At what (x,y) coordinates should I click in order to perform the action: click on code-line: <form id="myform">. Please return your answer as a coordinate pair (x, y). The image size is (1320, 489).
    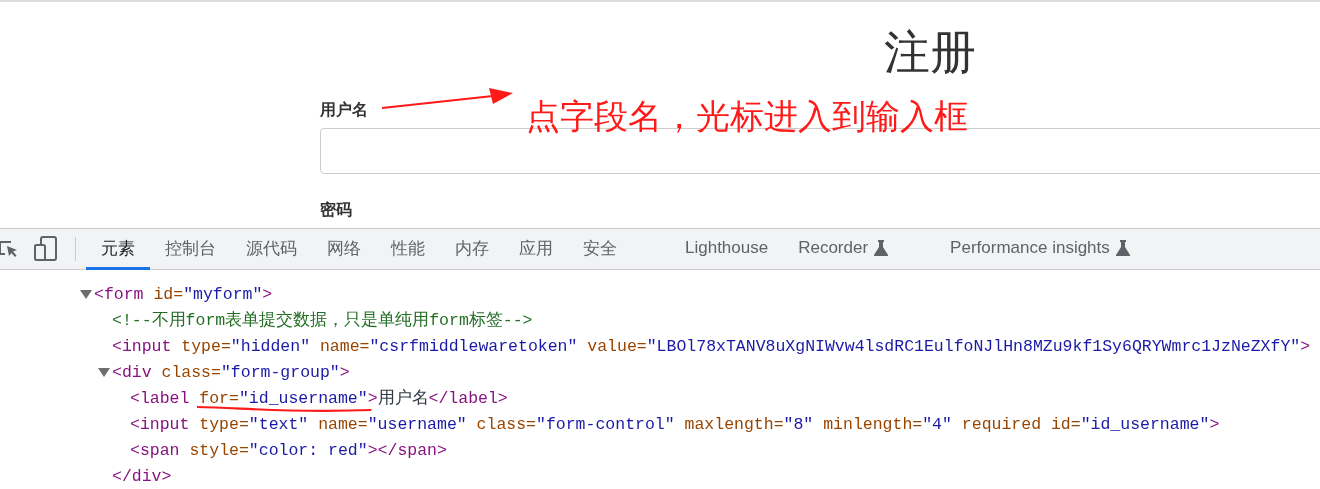
    Looking at the image, I should click on (183, 294).